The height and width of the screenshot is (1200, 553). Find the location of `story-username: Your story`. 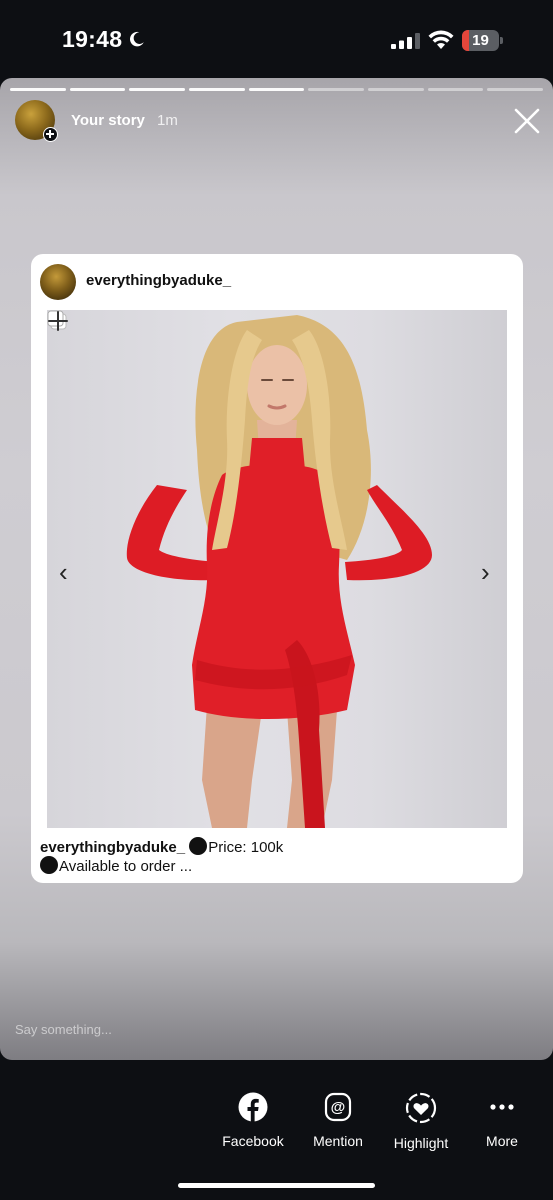

story-username: Your story is located at coordinates (108, 120).